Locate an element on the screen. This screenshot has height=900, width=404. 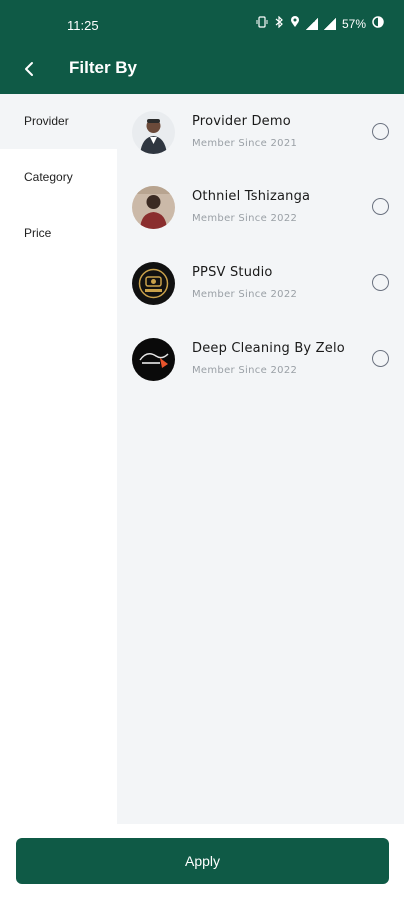
apply-button: Apply is located at coordinates (202, 861).